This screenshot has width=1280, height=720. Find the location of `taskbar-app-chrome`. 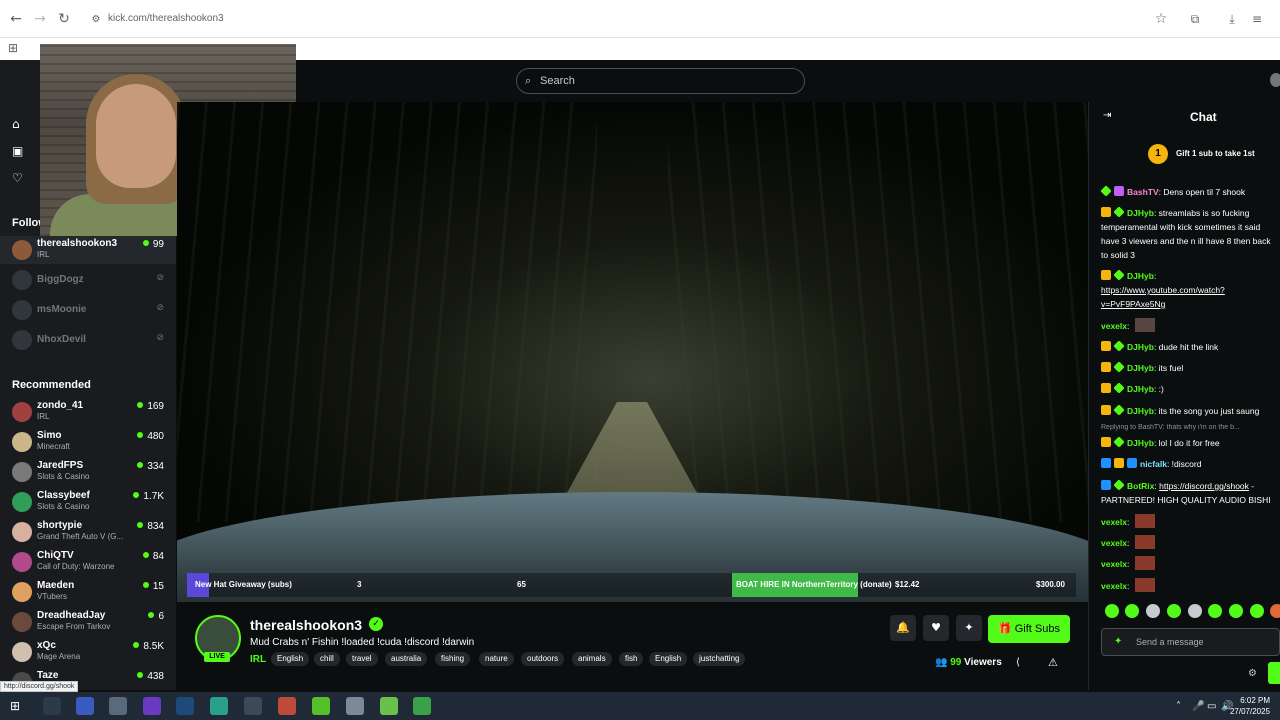

taskbar-app-chrome is located at coordinates (52, 706).